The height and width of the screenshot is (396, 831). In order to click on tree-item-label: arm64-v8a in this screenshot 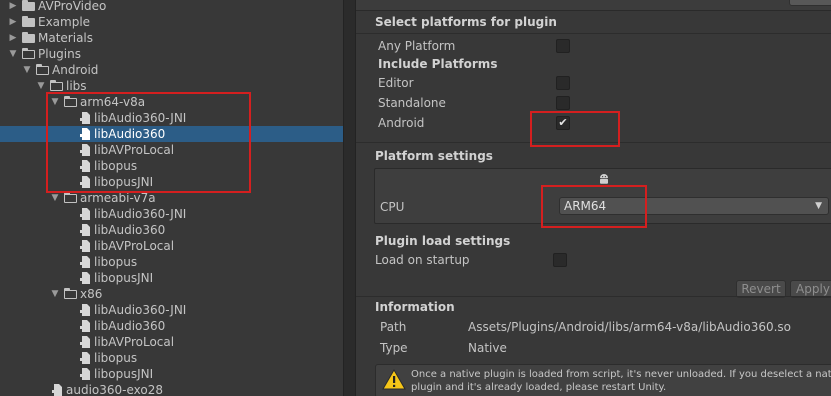, I will do `click(113, 102)`.